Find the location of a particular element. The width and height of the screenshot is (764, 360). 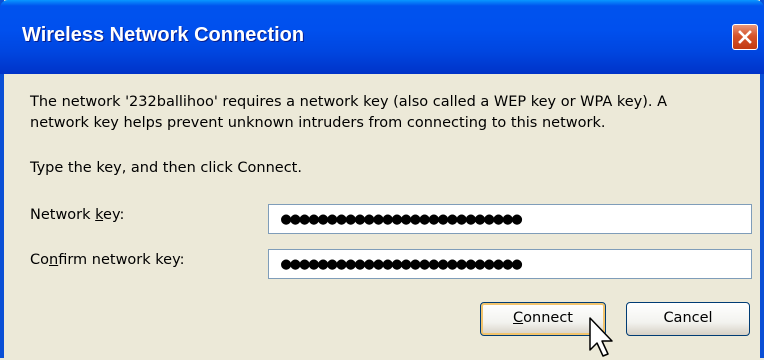

network-key-label-part: Network is located at coordinates (63, 215).